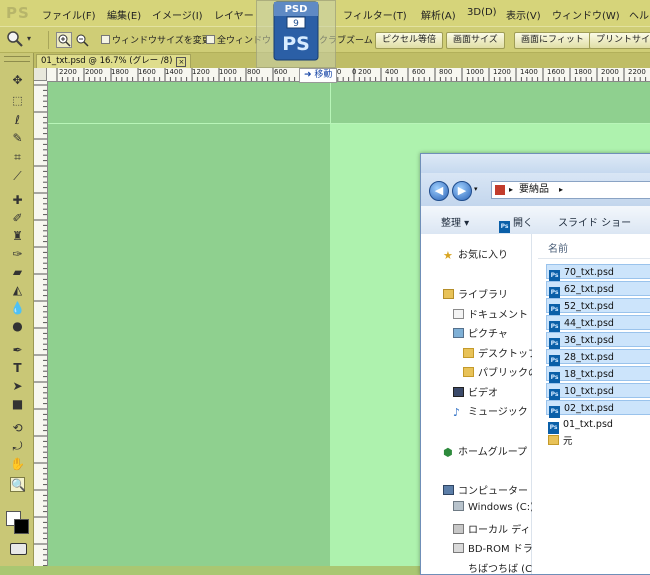  What do you see at coordinates (17, 157) in the screenshot?
I see `crop-tool-icon: ⌗` at bounding box center [17, 157].